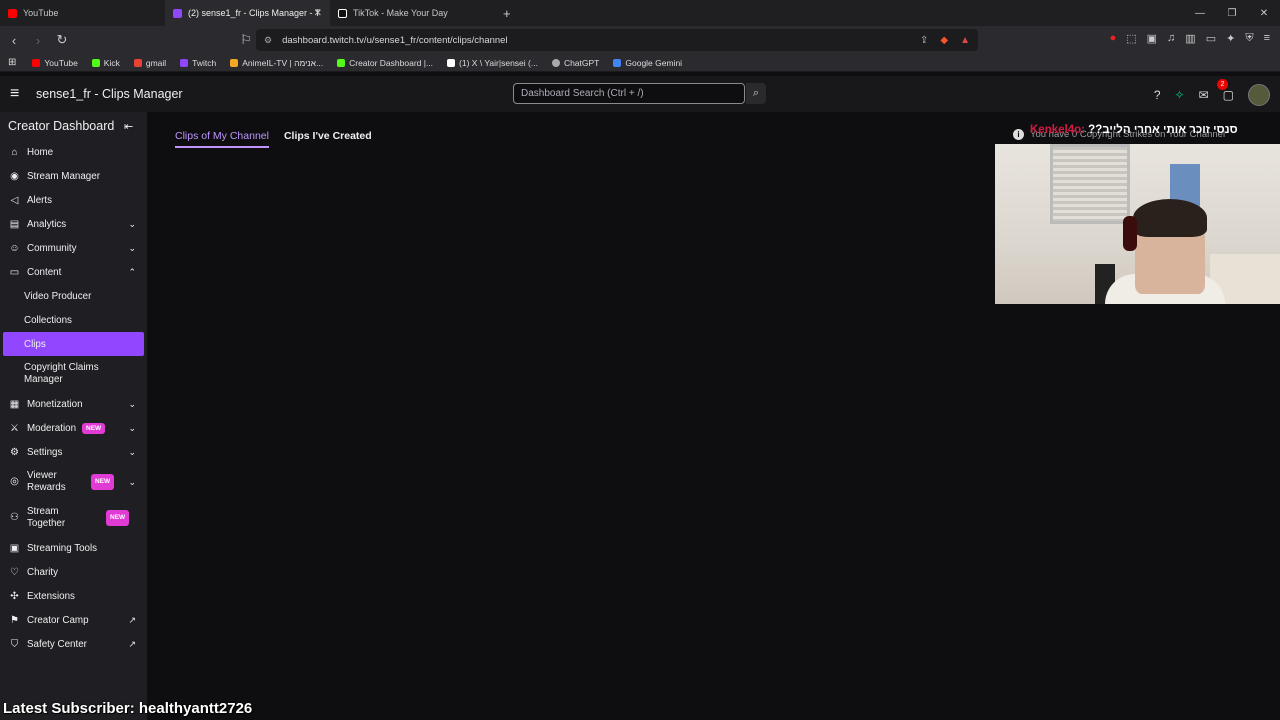  I want to click on sidebar-item-viewer-rewards: ◎ Viewer Rewards NEW ⌄, so click(73, 482).